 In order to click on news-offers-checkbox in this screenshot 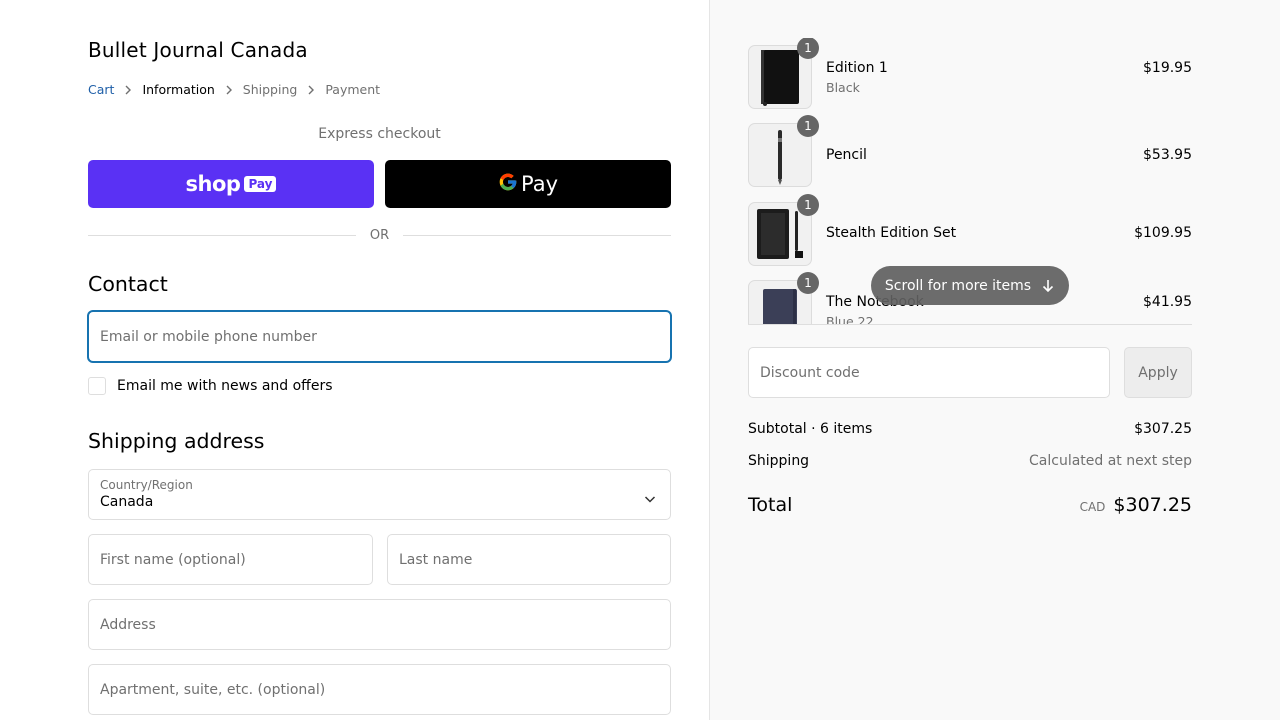, I will do `click(97, 386)`.